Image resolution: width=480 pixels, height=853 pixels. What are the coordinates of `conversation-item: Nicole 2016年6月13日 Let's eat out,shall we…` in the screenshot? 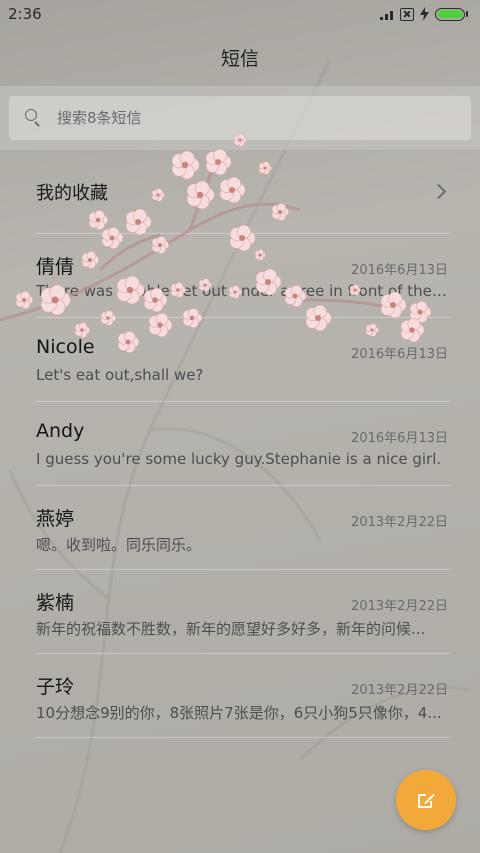 It's located at (243, 360).